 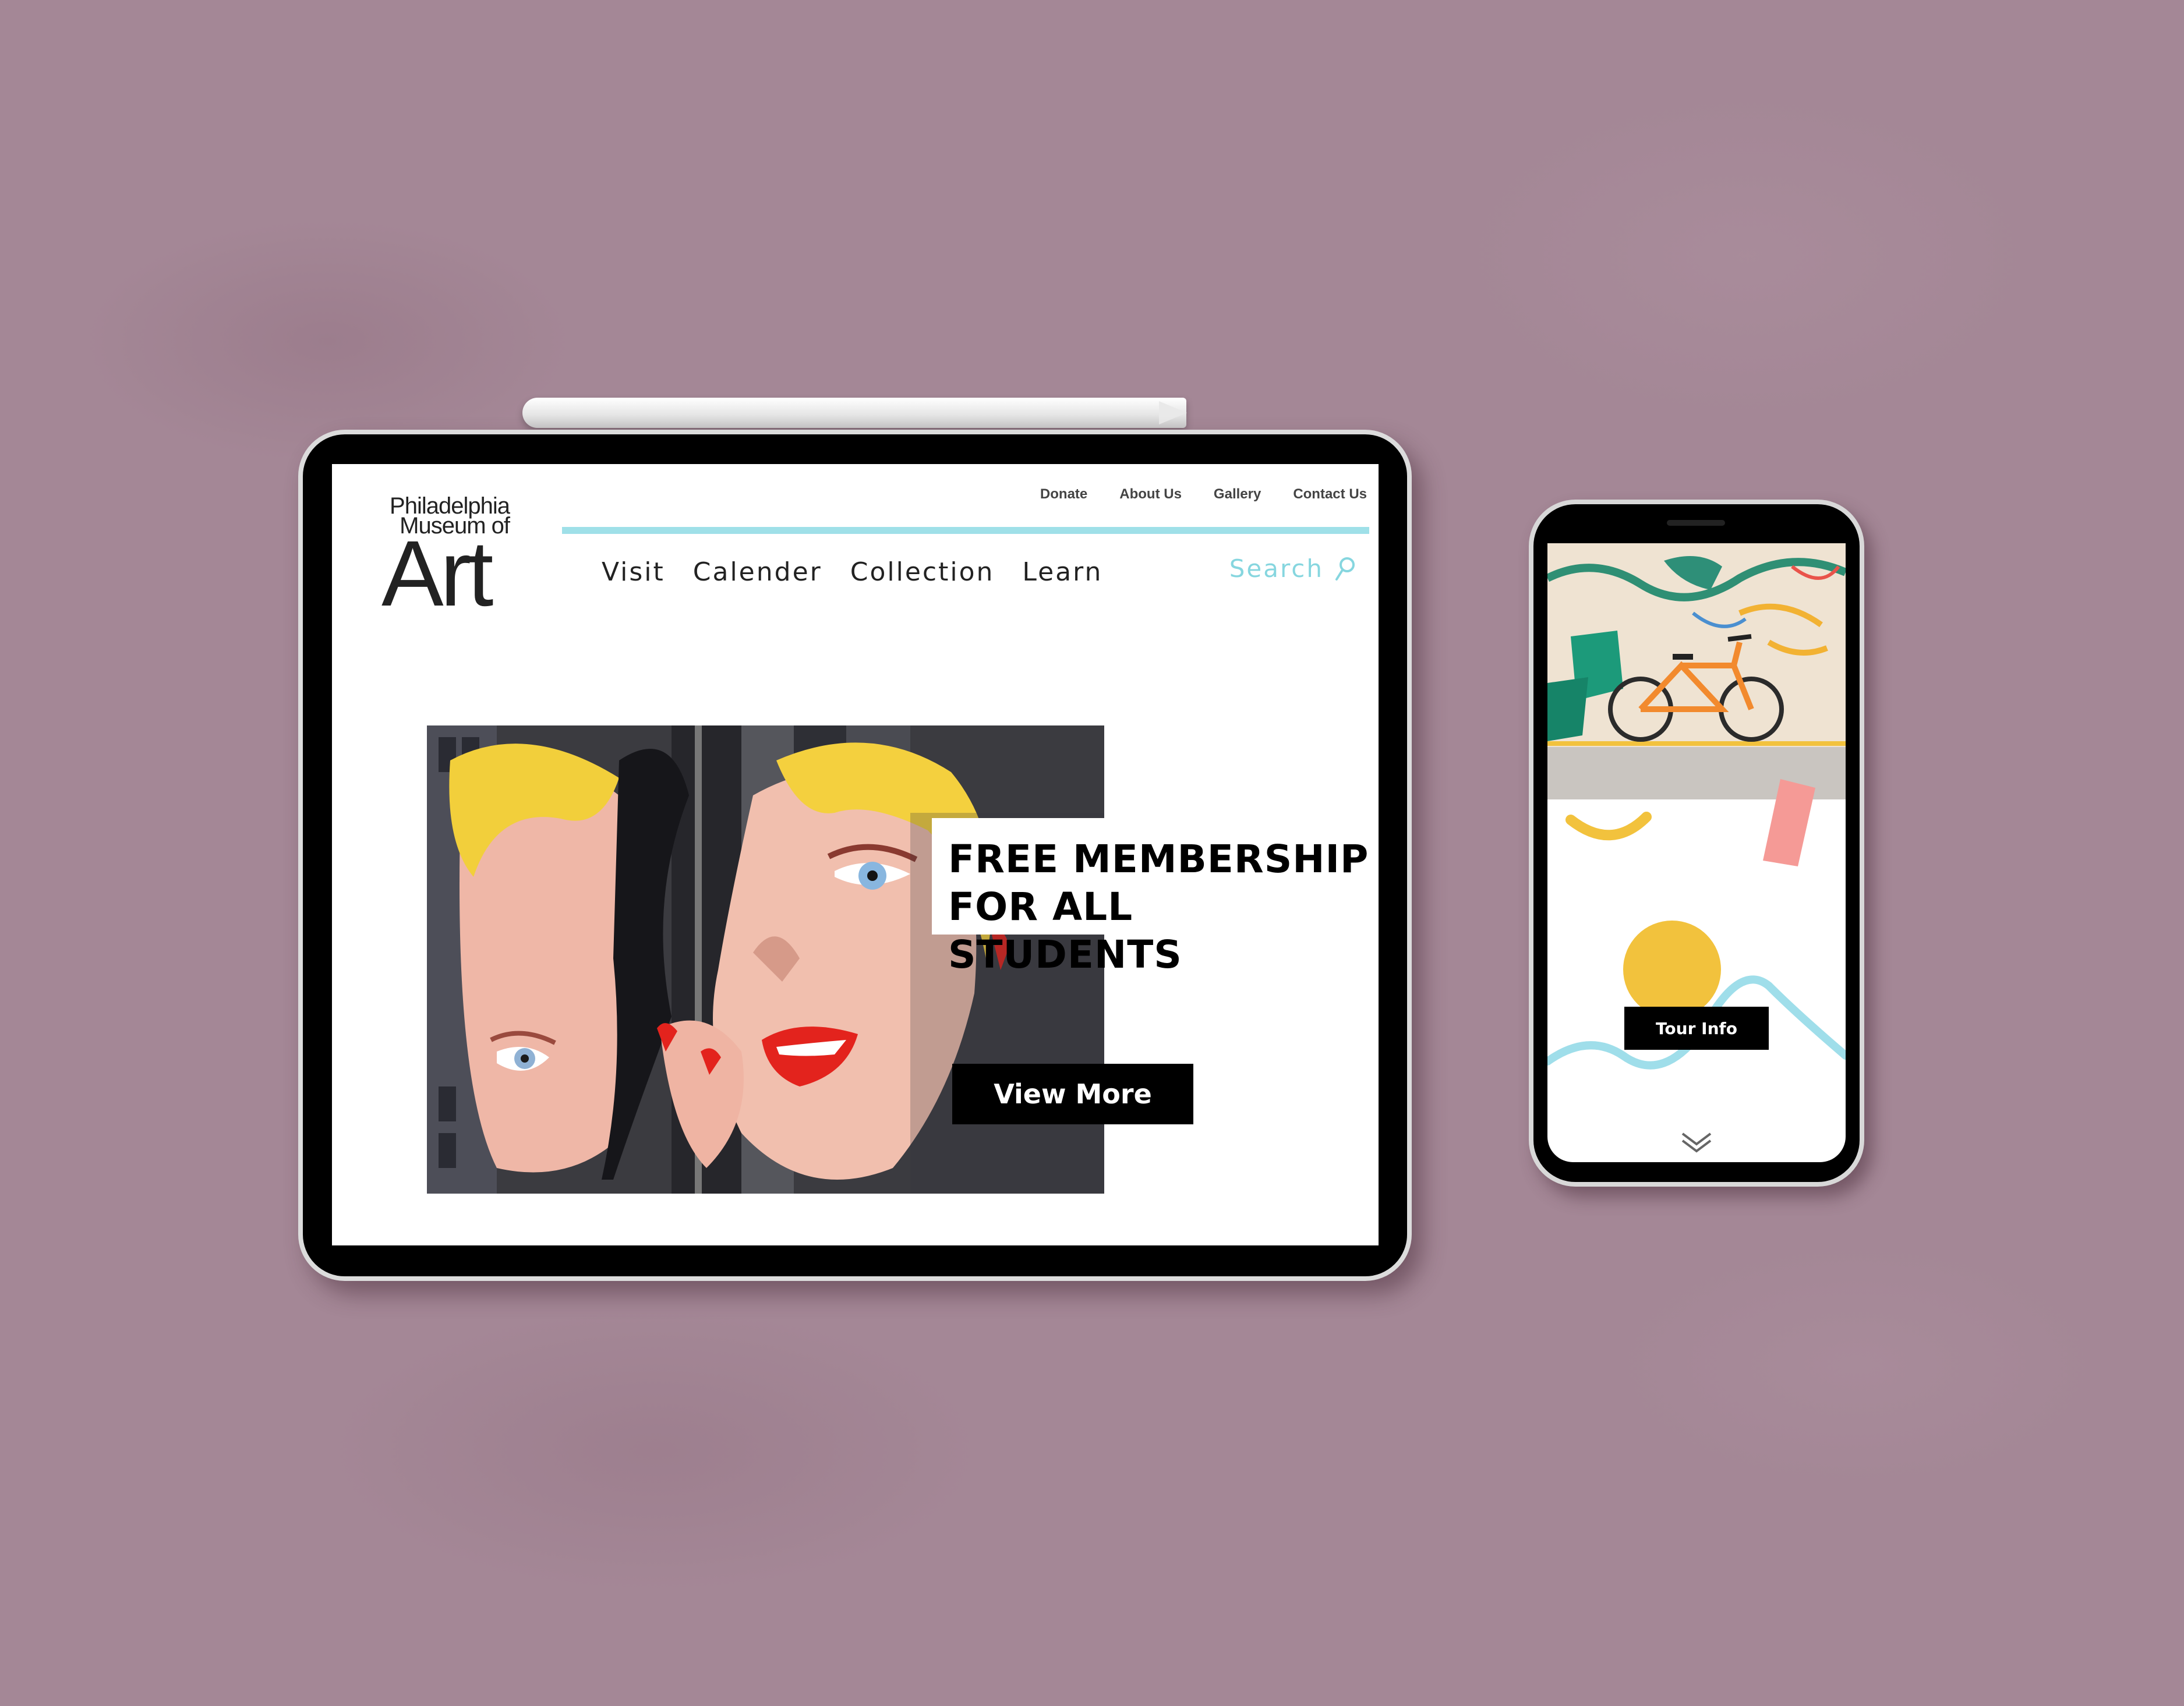 I want to click on museum-logo: Philadelphia Museum of Art, so click(x=445, y=559).